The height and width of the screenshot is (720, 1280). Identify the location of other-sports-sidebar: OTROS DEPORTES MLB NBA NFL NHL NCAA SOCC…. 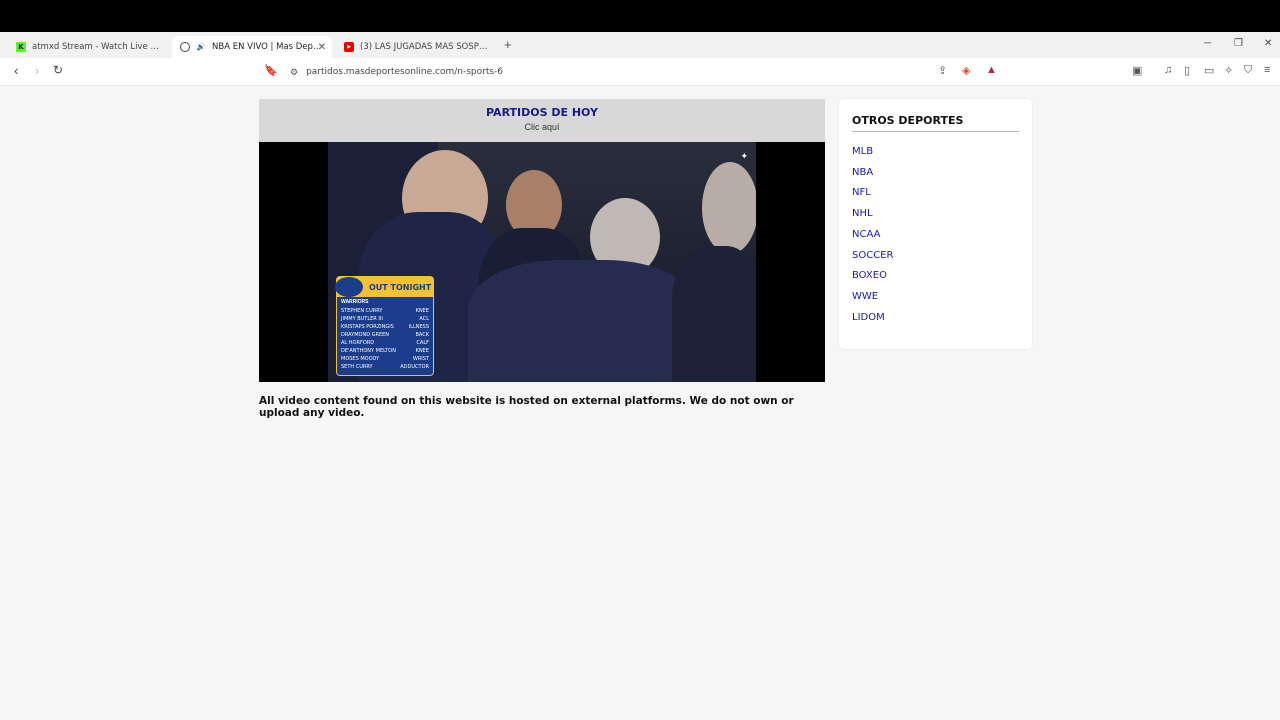
(935, 224).